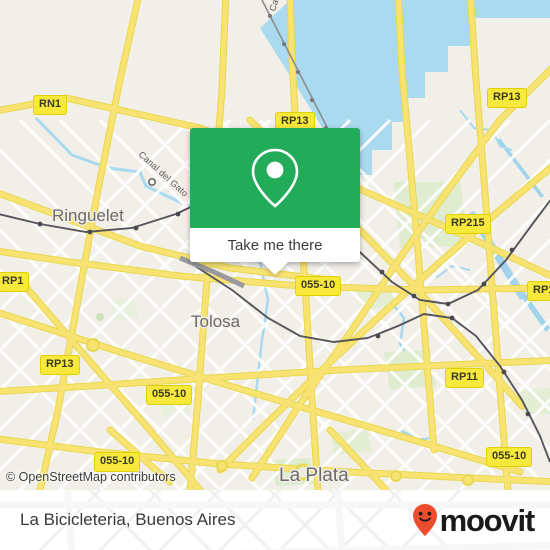 The image size is (550, 550). Describe the element at coordinates (509, 457) in the screenshot. I see `road-shield-05510-east: 055-10` at that location.